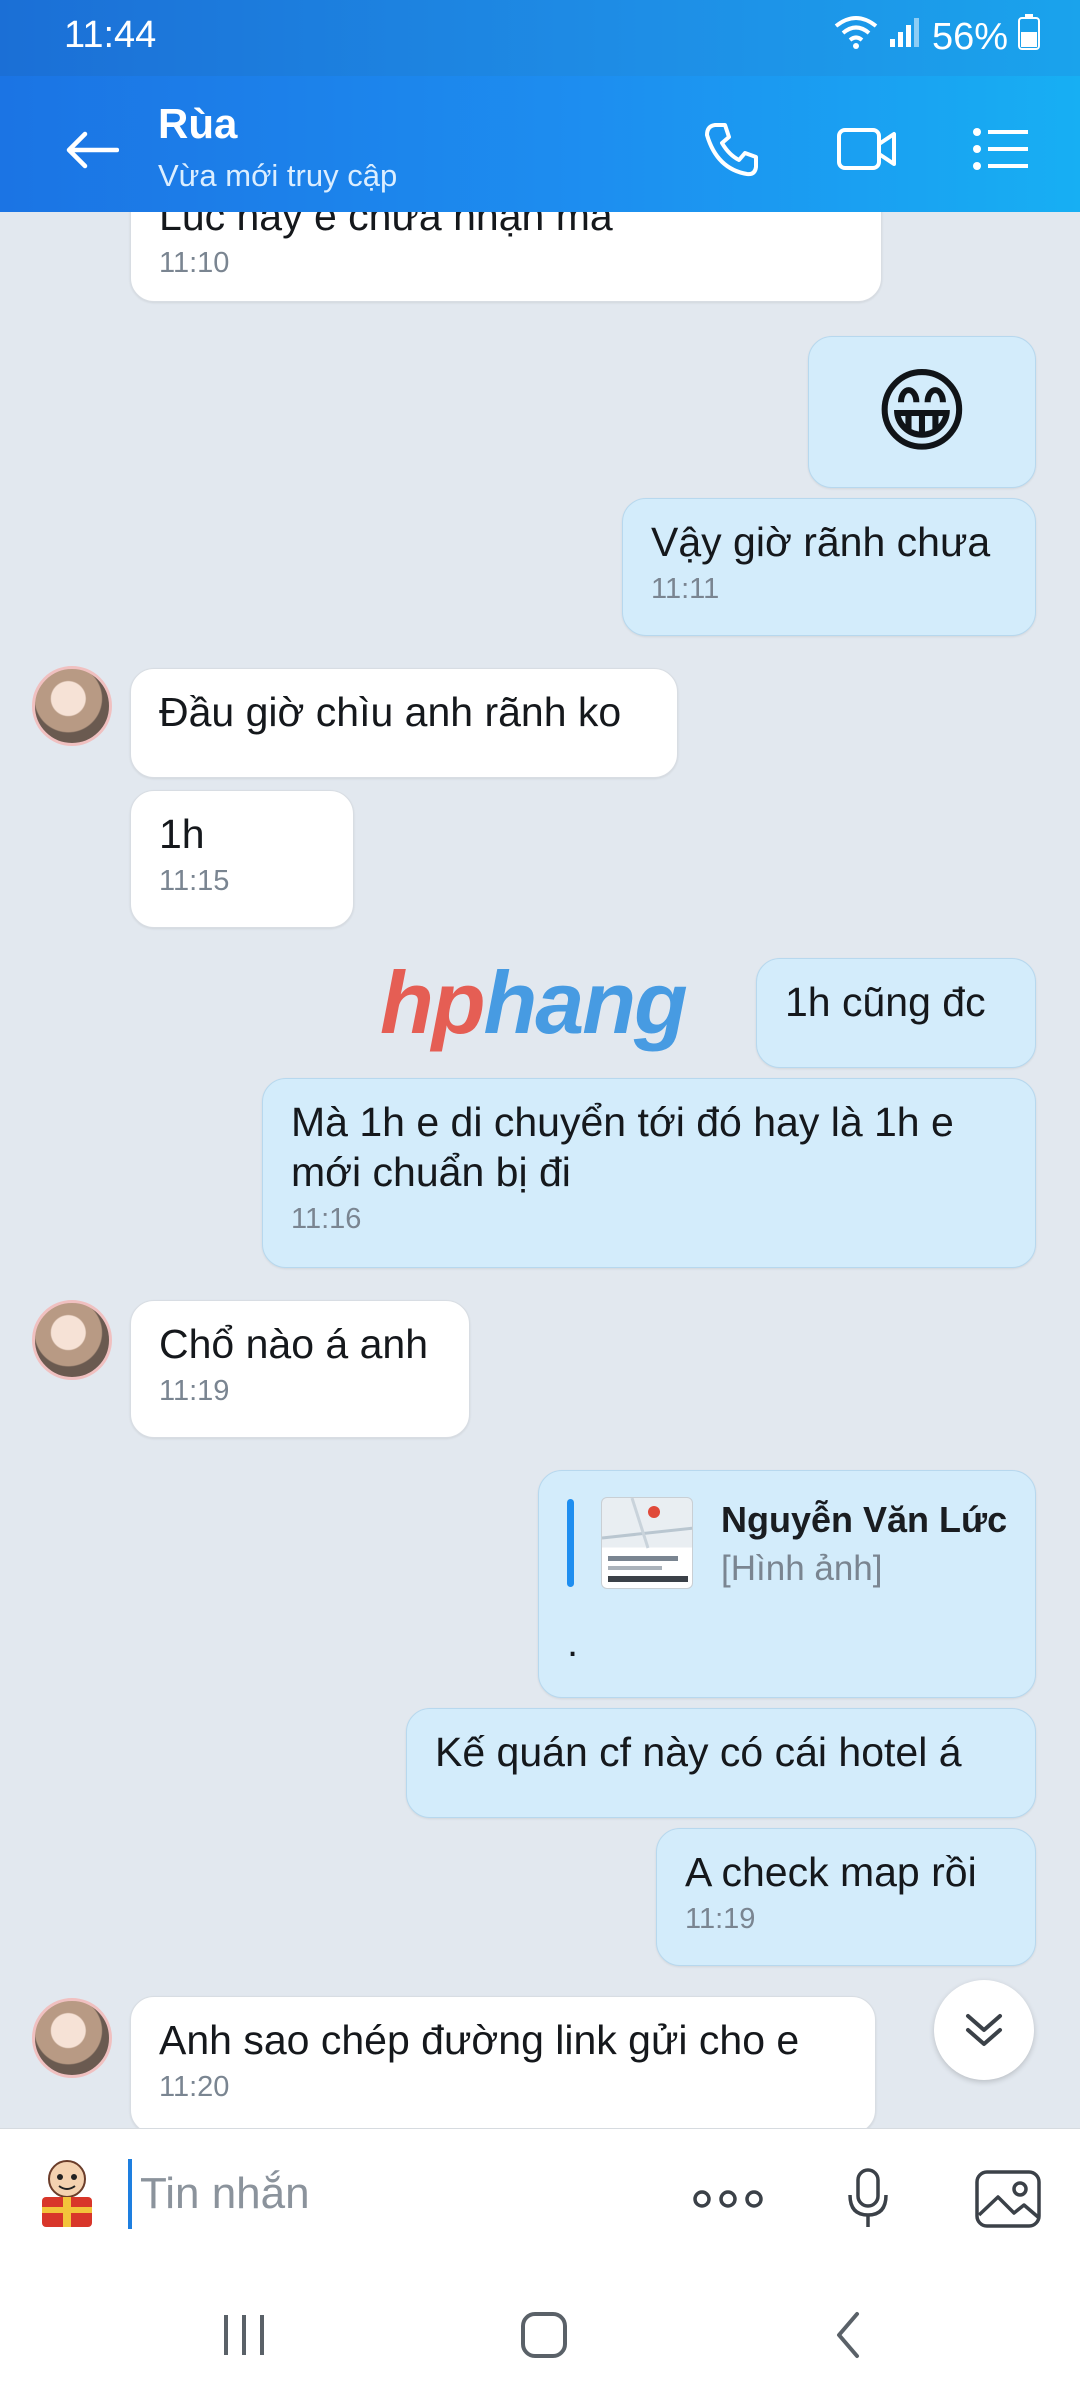 The height and width of the screenshot is (2400, 1080). I want to click on status-time: 11:44, so click(110, 35).